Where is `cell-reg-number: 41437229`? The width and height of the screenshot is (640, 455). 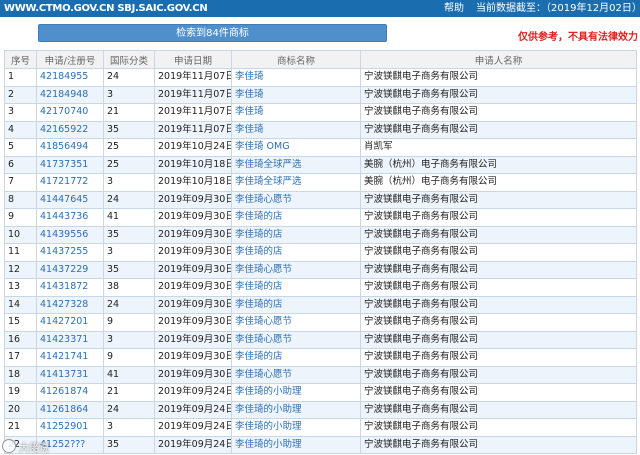
cell-reg-number: 41437229 is located at coordinates (70, 269).